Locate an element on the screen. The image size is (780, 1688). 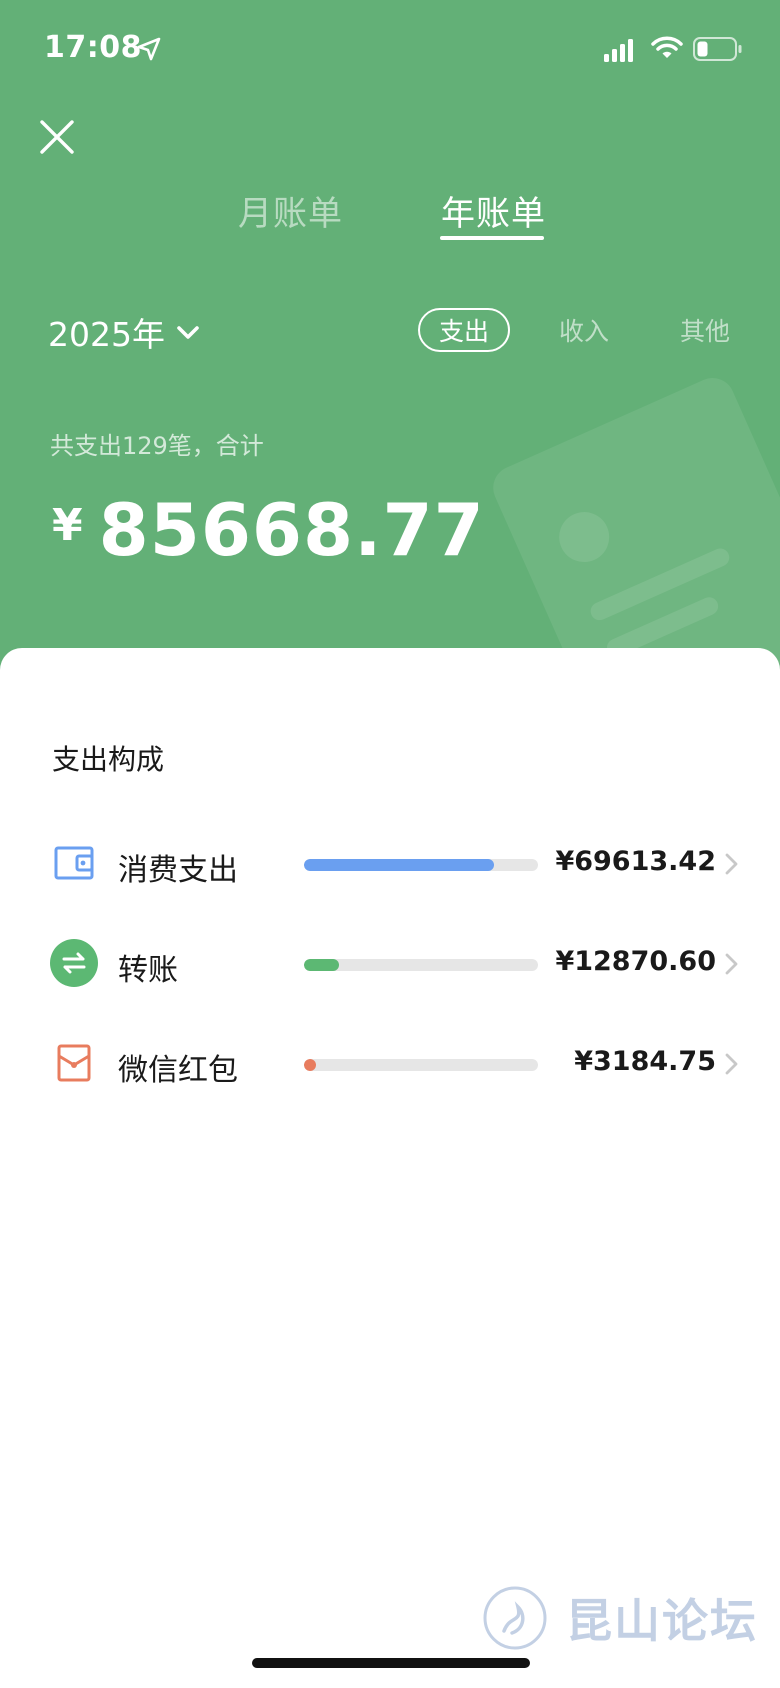
home-indicator is located at coordinates (391, 1663).